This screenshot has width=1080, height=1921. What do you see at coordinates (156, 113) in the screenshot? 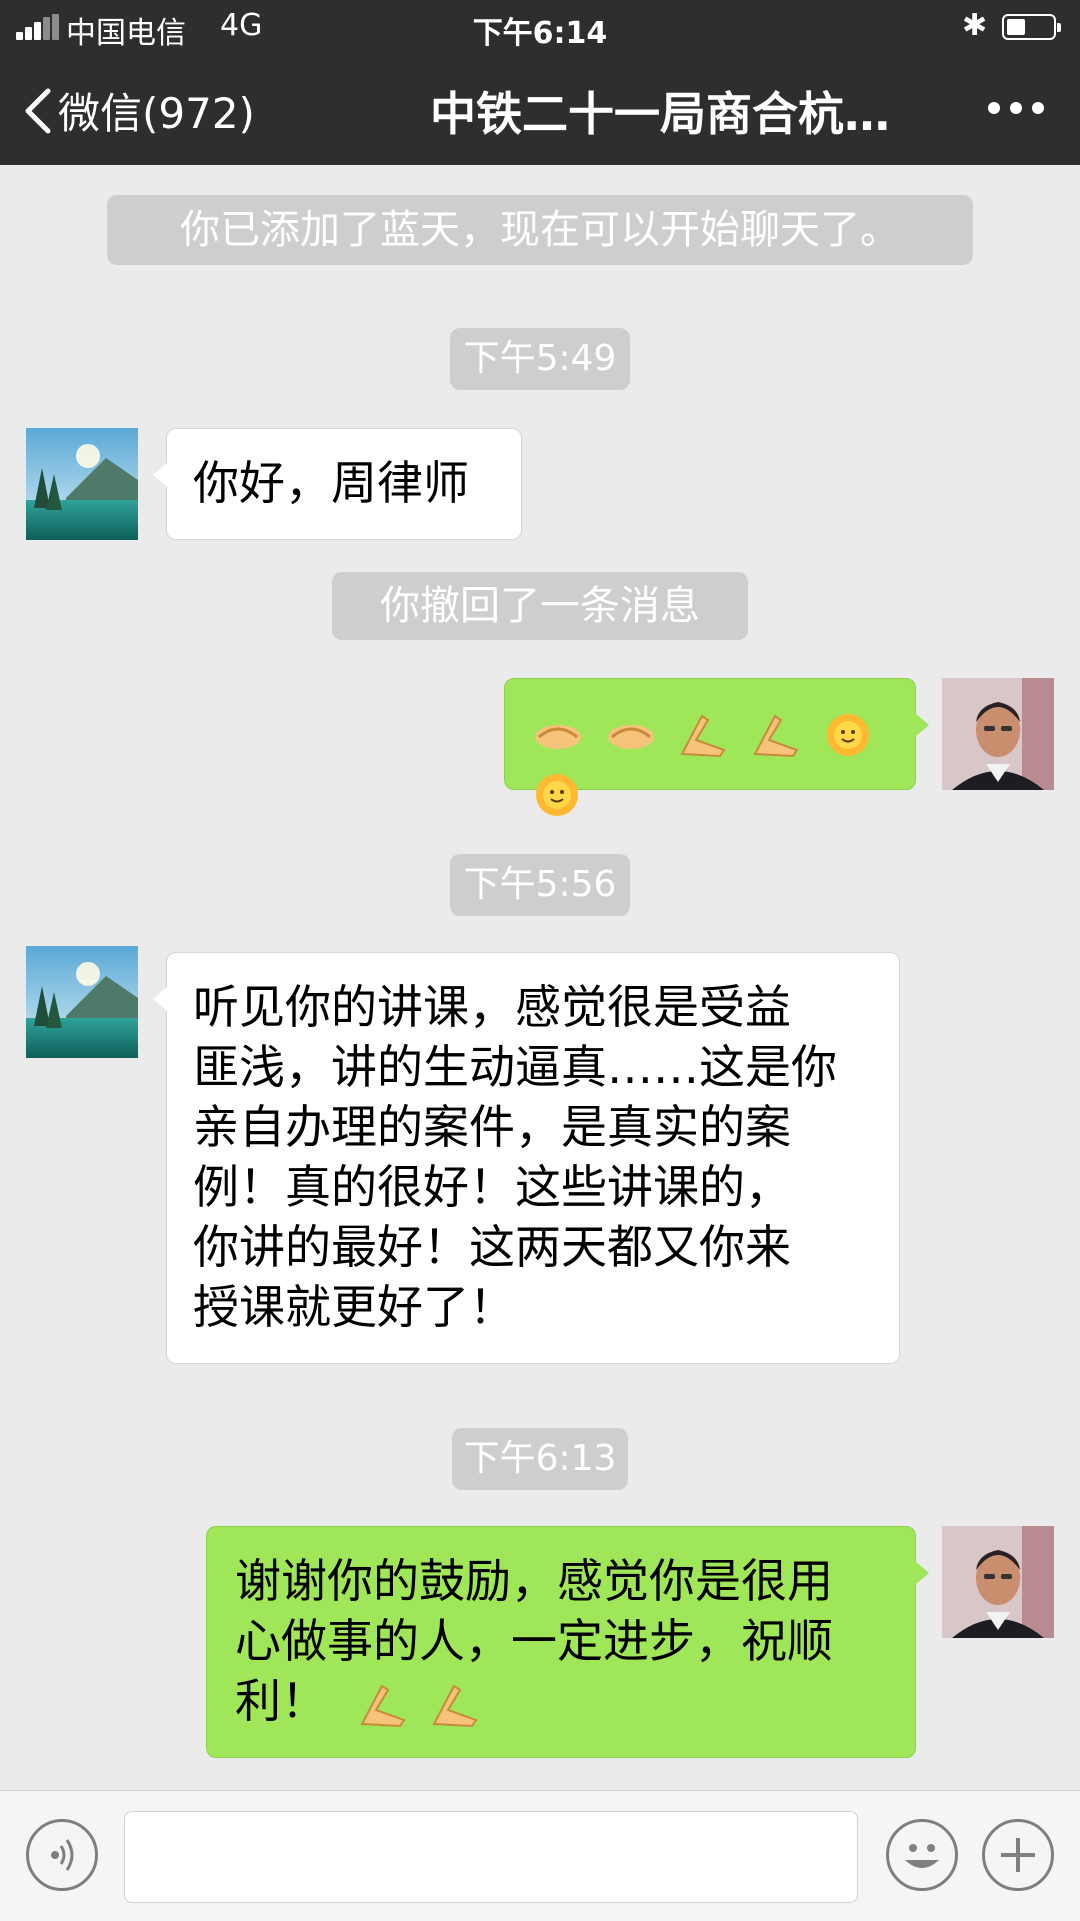
I see `back-label: 微信(972)` at bounding box center [156, 113].